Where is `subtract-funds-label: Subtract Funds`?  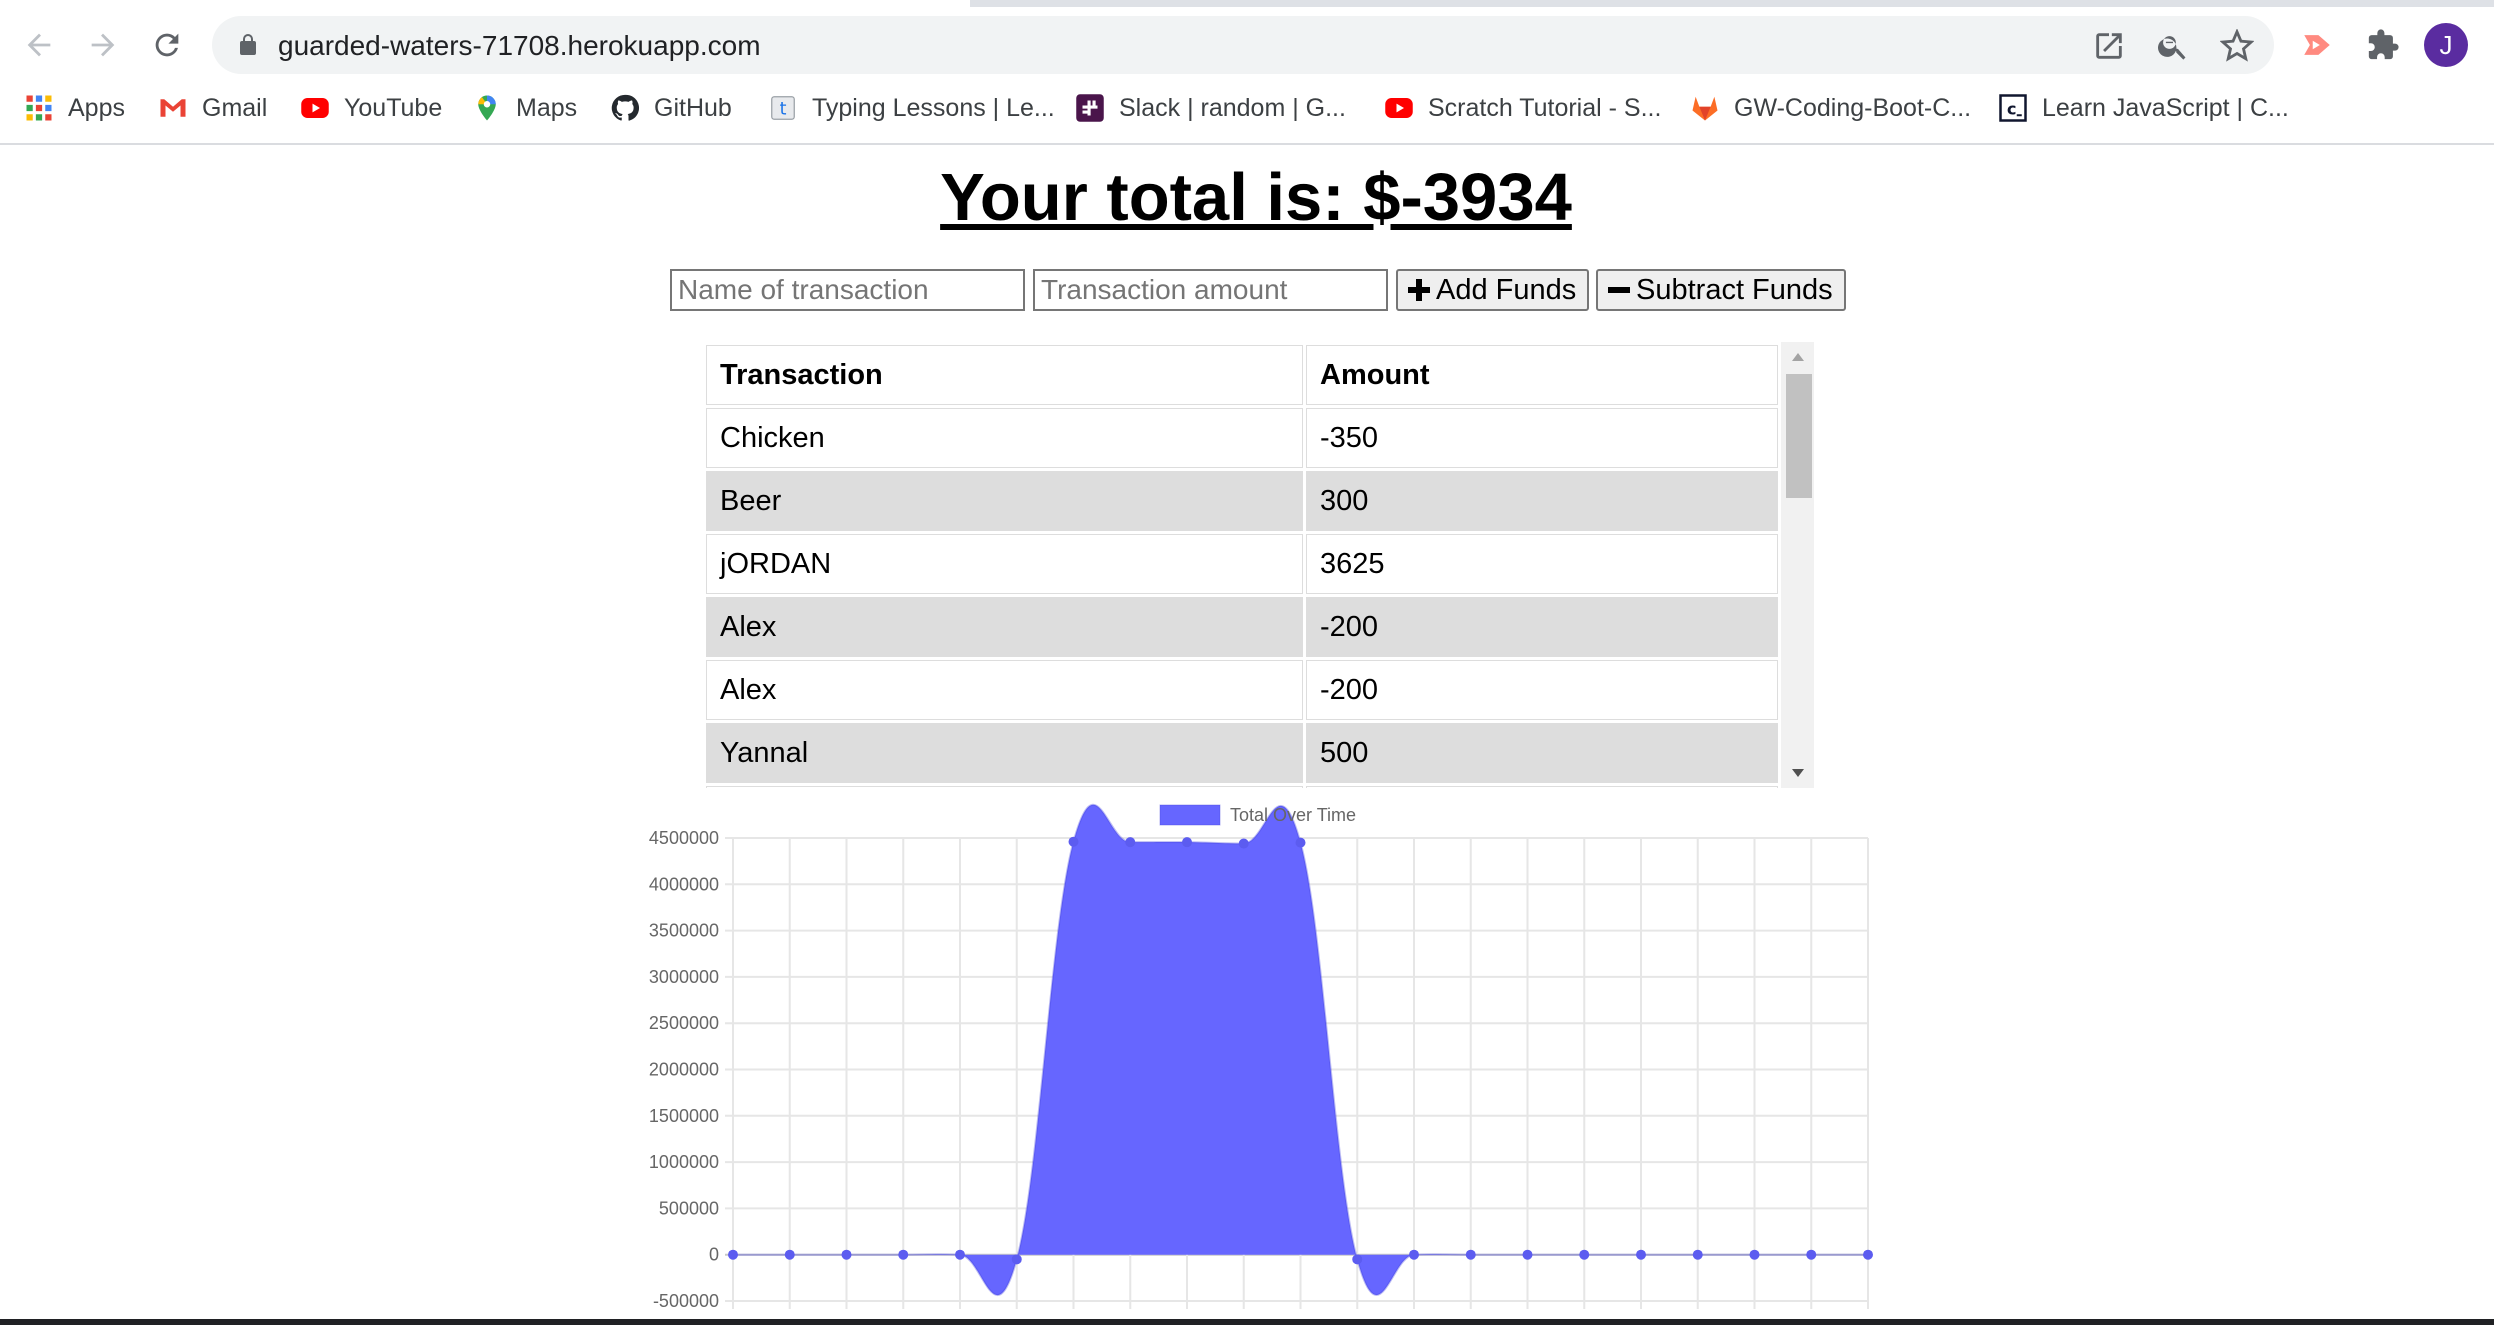
subtract-funds-label: Subtract Funds is located at coordinates (1734, 289).